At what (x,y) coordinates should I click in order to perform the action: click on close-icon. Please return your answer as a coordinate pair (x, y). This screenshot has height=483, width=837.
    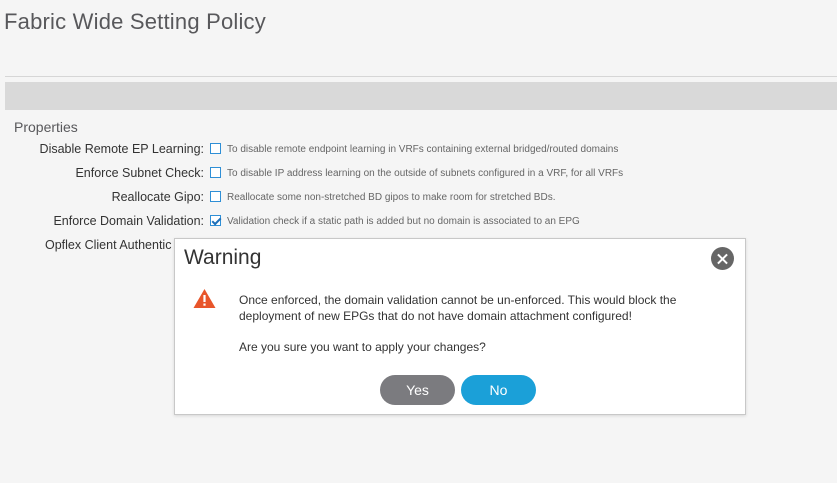
    Looking at the image, I should click on (722, 258).